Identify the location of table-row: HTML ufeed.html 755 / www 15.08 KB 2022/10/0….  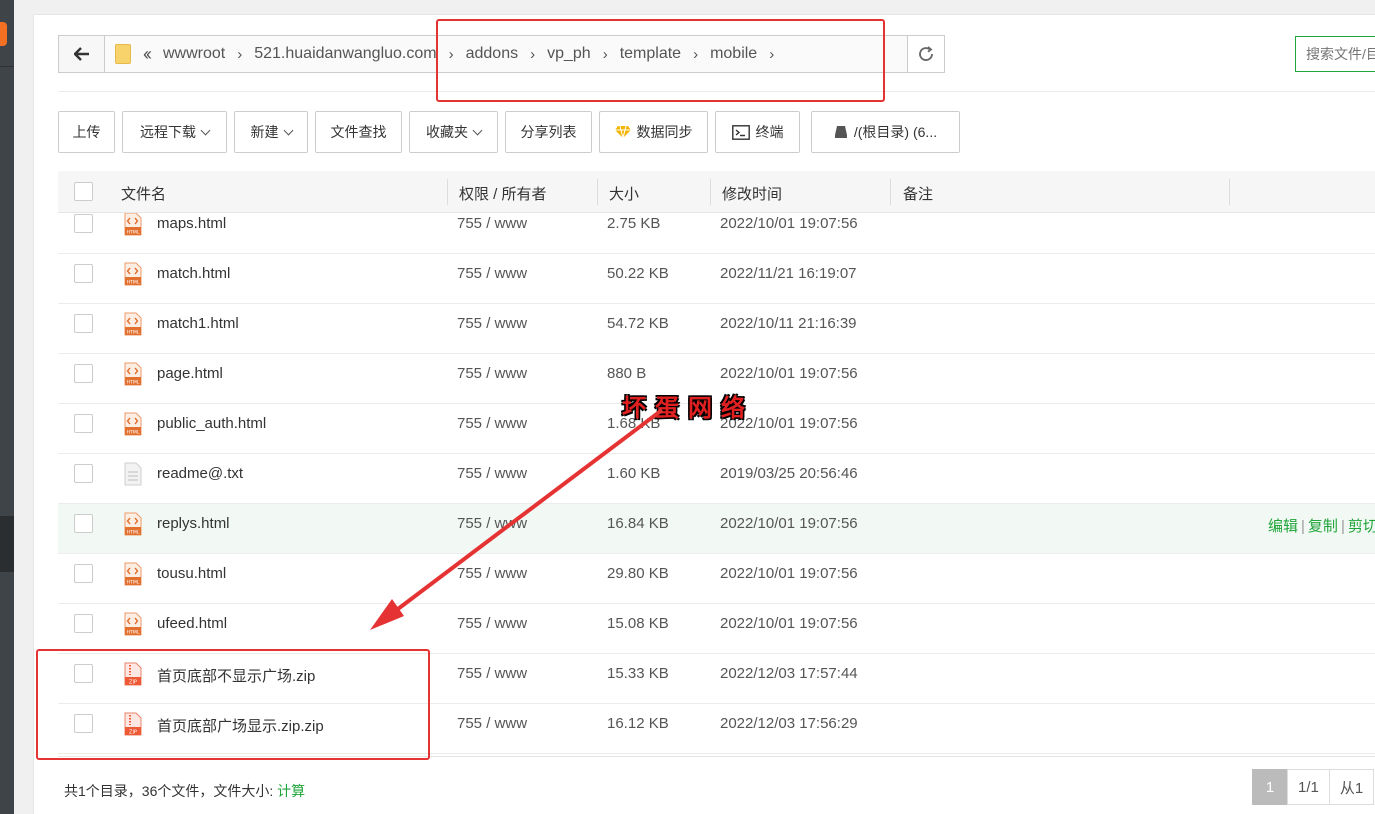
(716, 629).